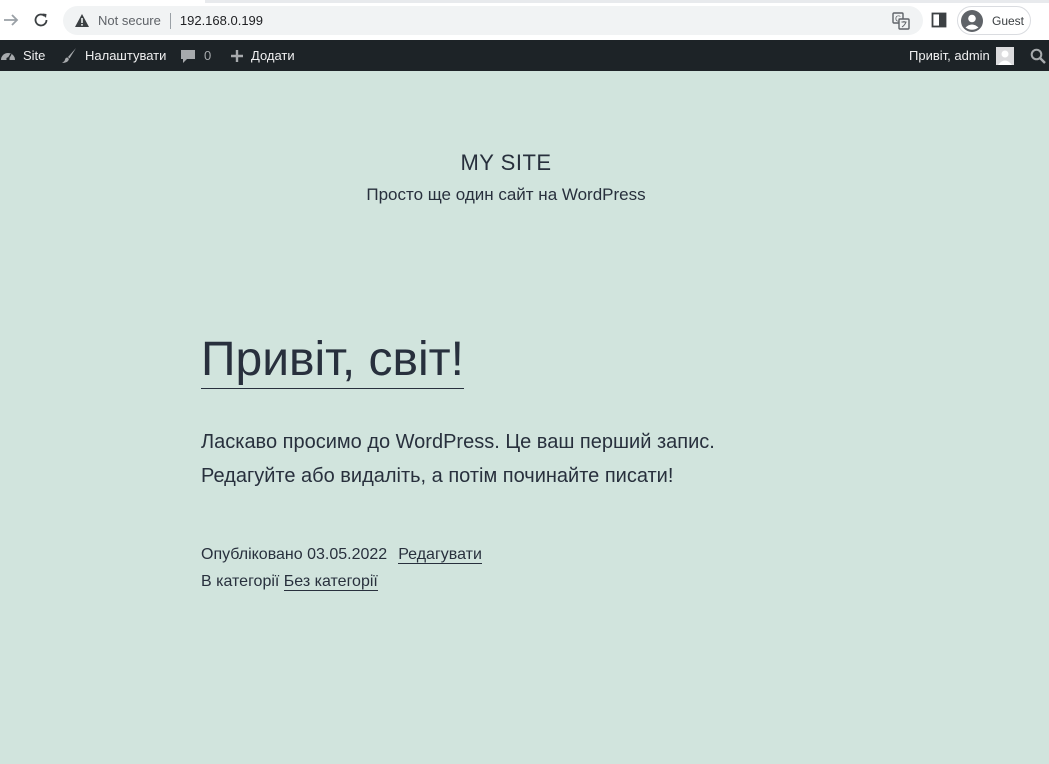 This screenshot has width=1049, height=764. Describe the element at coordinates (1008, 20) in the screenshot. I see `profile-label: Guest` at that location.